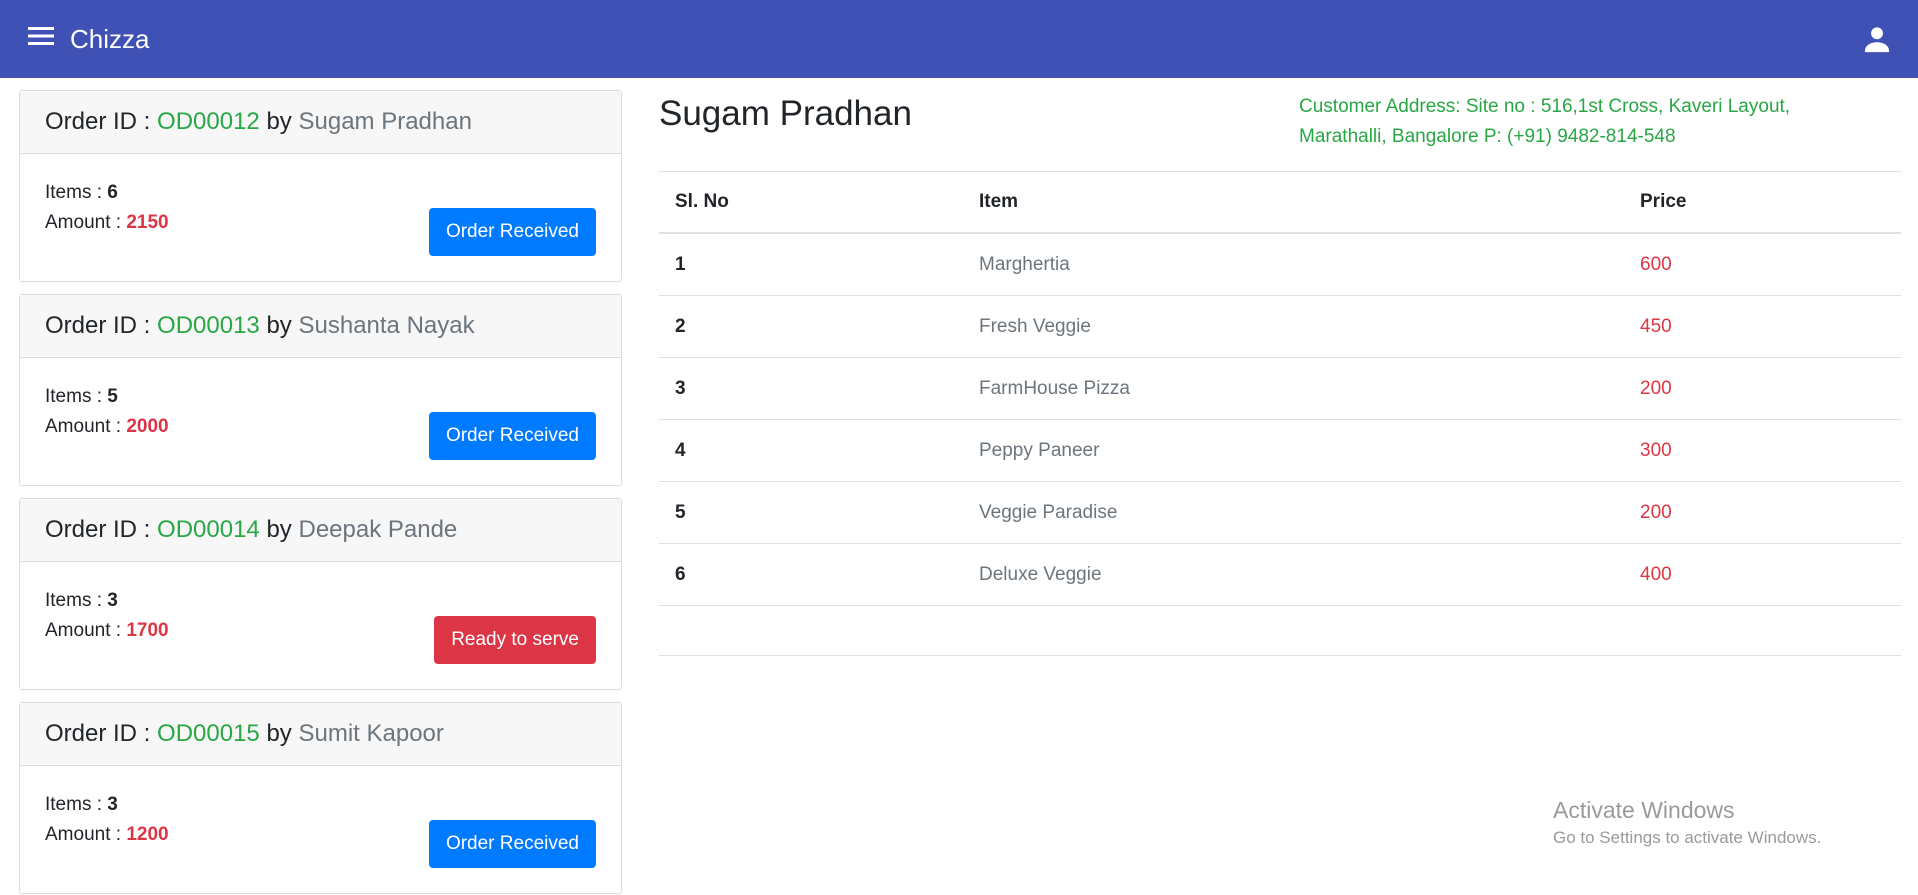 Image resolution: width=1918 pixels, height=895 pixels. What do you see at coordinates (147, 834) in the screenshot?
I see `amount-value: 1200` at bounding box center [147, 834].